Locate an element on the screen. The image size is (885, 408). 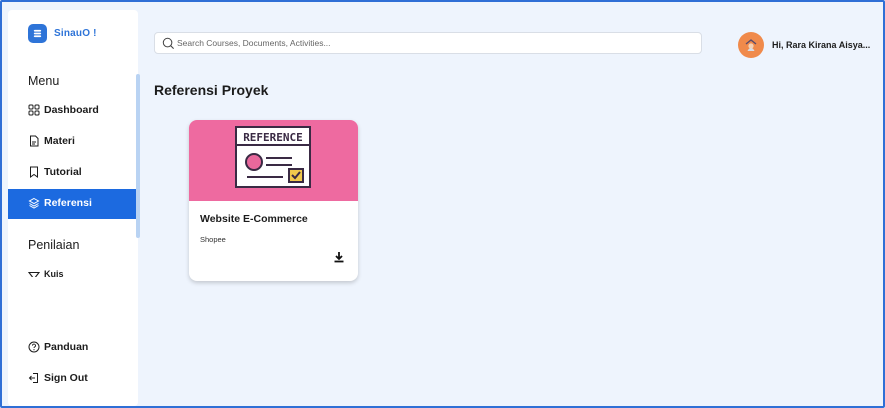
layers-icon is located at coordinates (34, 203).